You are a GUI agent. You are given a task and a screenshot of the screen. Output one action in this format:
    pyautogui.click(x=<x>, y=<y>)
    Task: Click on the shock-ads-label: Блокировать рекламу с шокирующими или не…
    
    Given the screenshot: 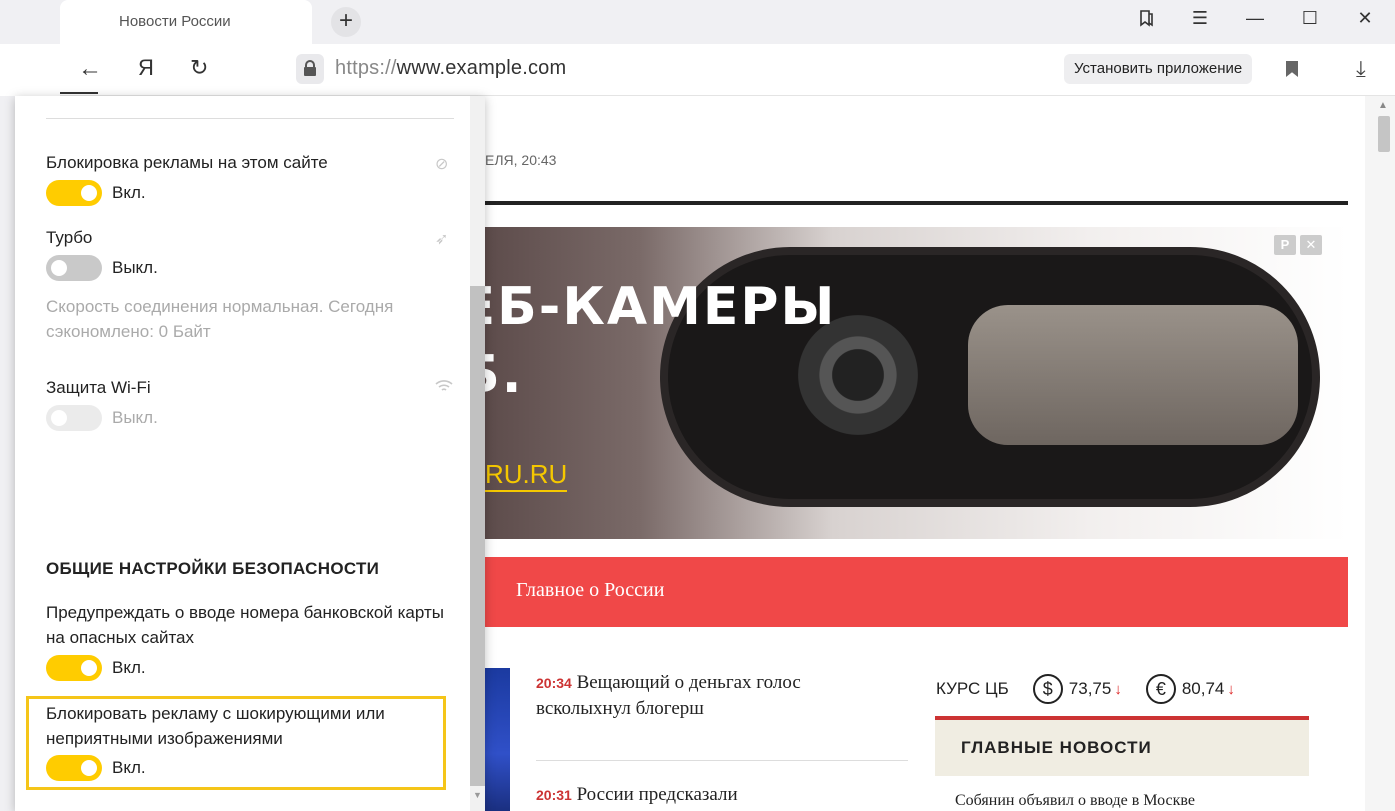 What is the action you would take?
    pyautogui.click(x=215, y=726)
    